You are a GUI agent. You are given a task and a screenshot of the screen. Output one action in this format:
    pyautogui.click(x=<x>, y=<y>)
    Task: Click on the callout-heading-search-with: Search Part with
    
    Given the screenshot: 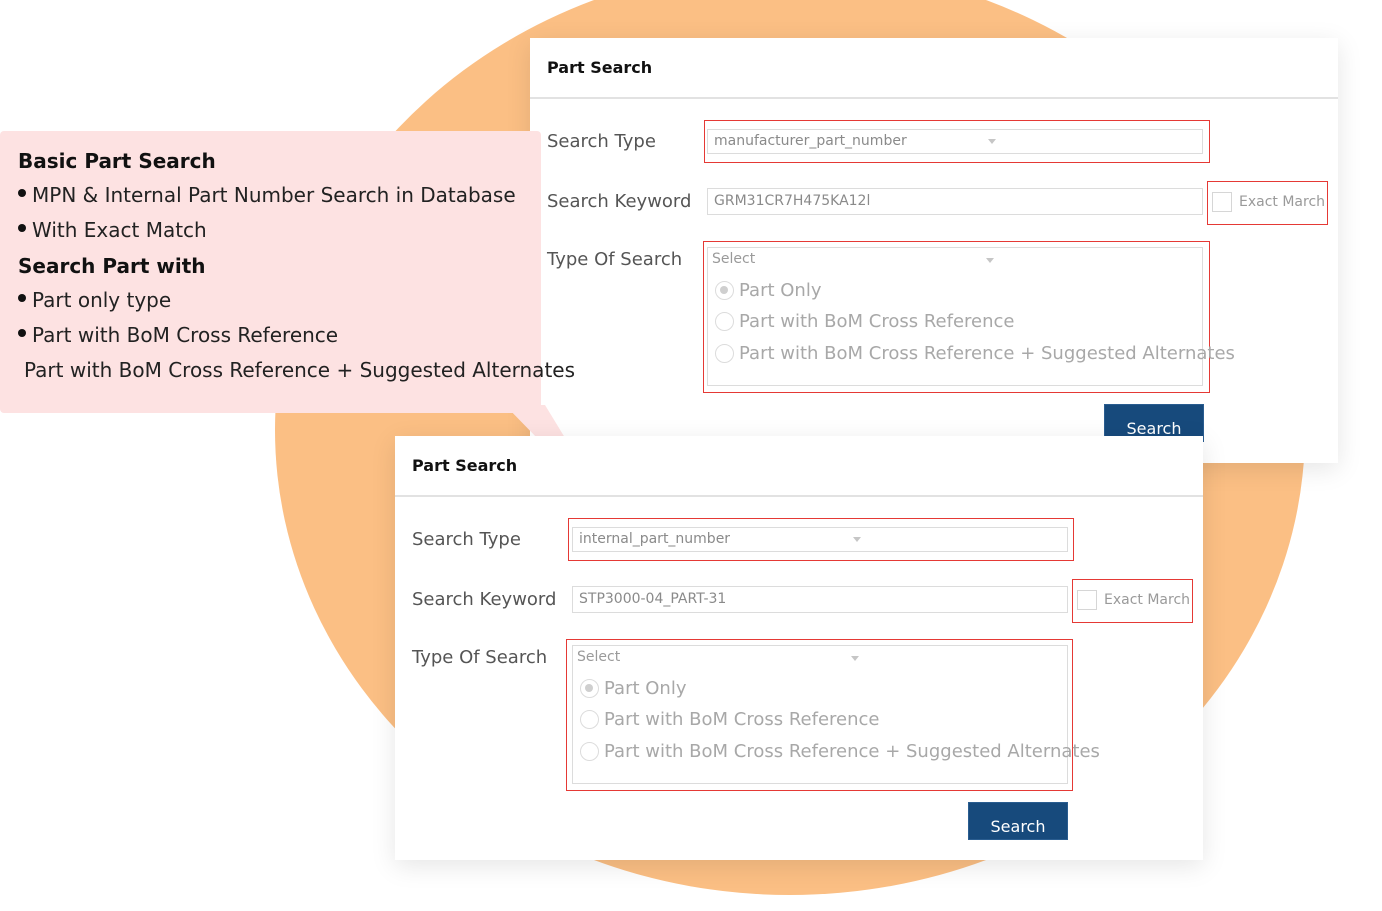 What is the action you would take?
    pyautogui.click(x=112, y=266)
    